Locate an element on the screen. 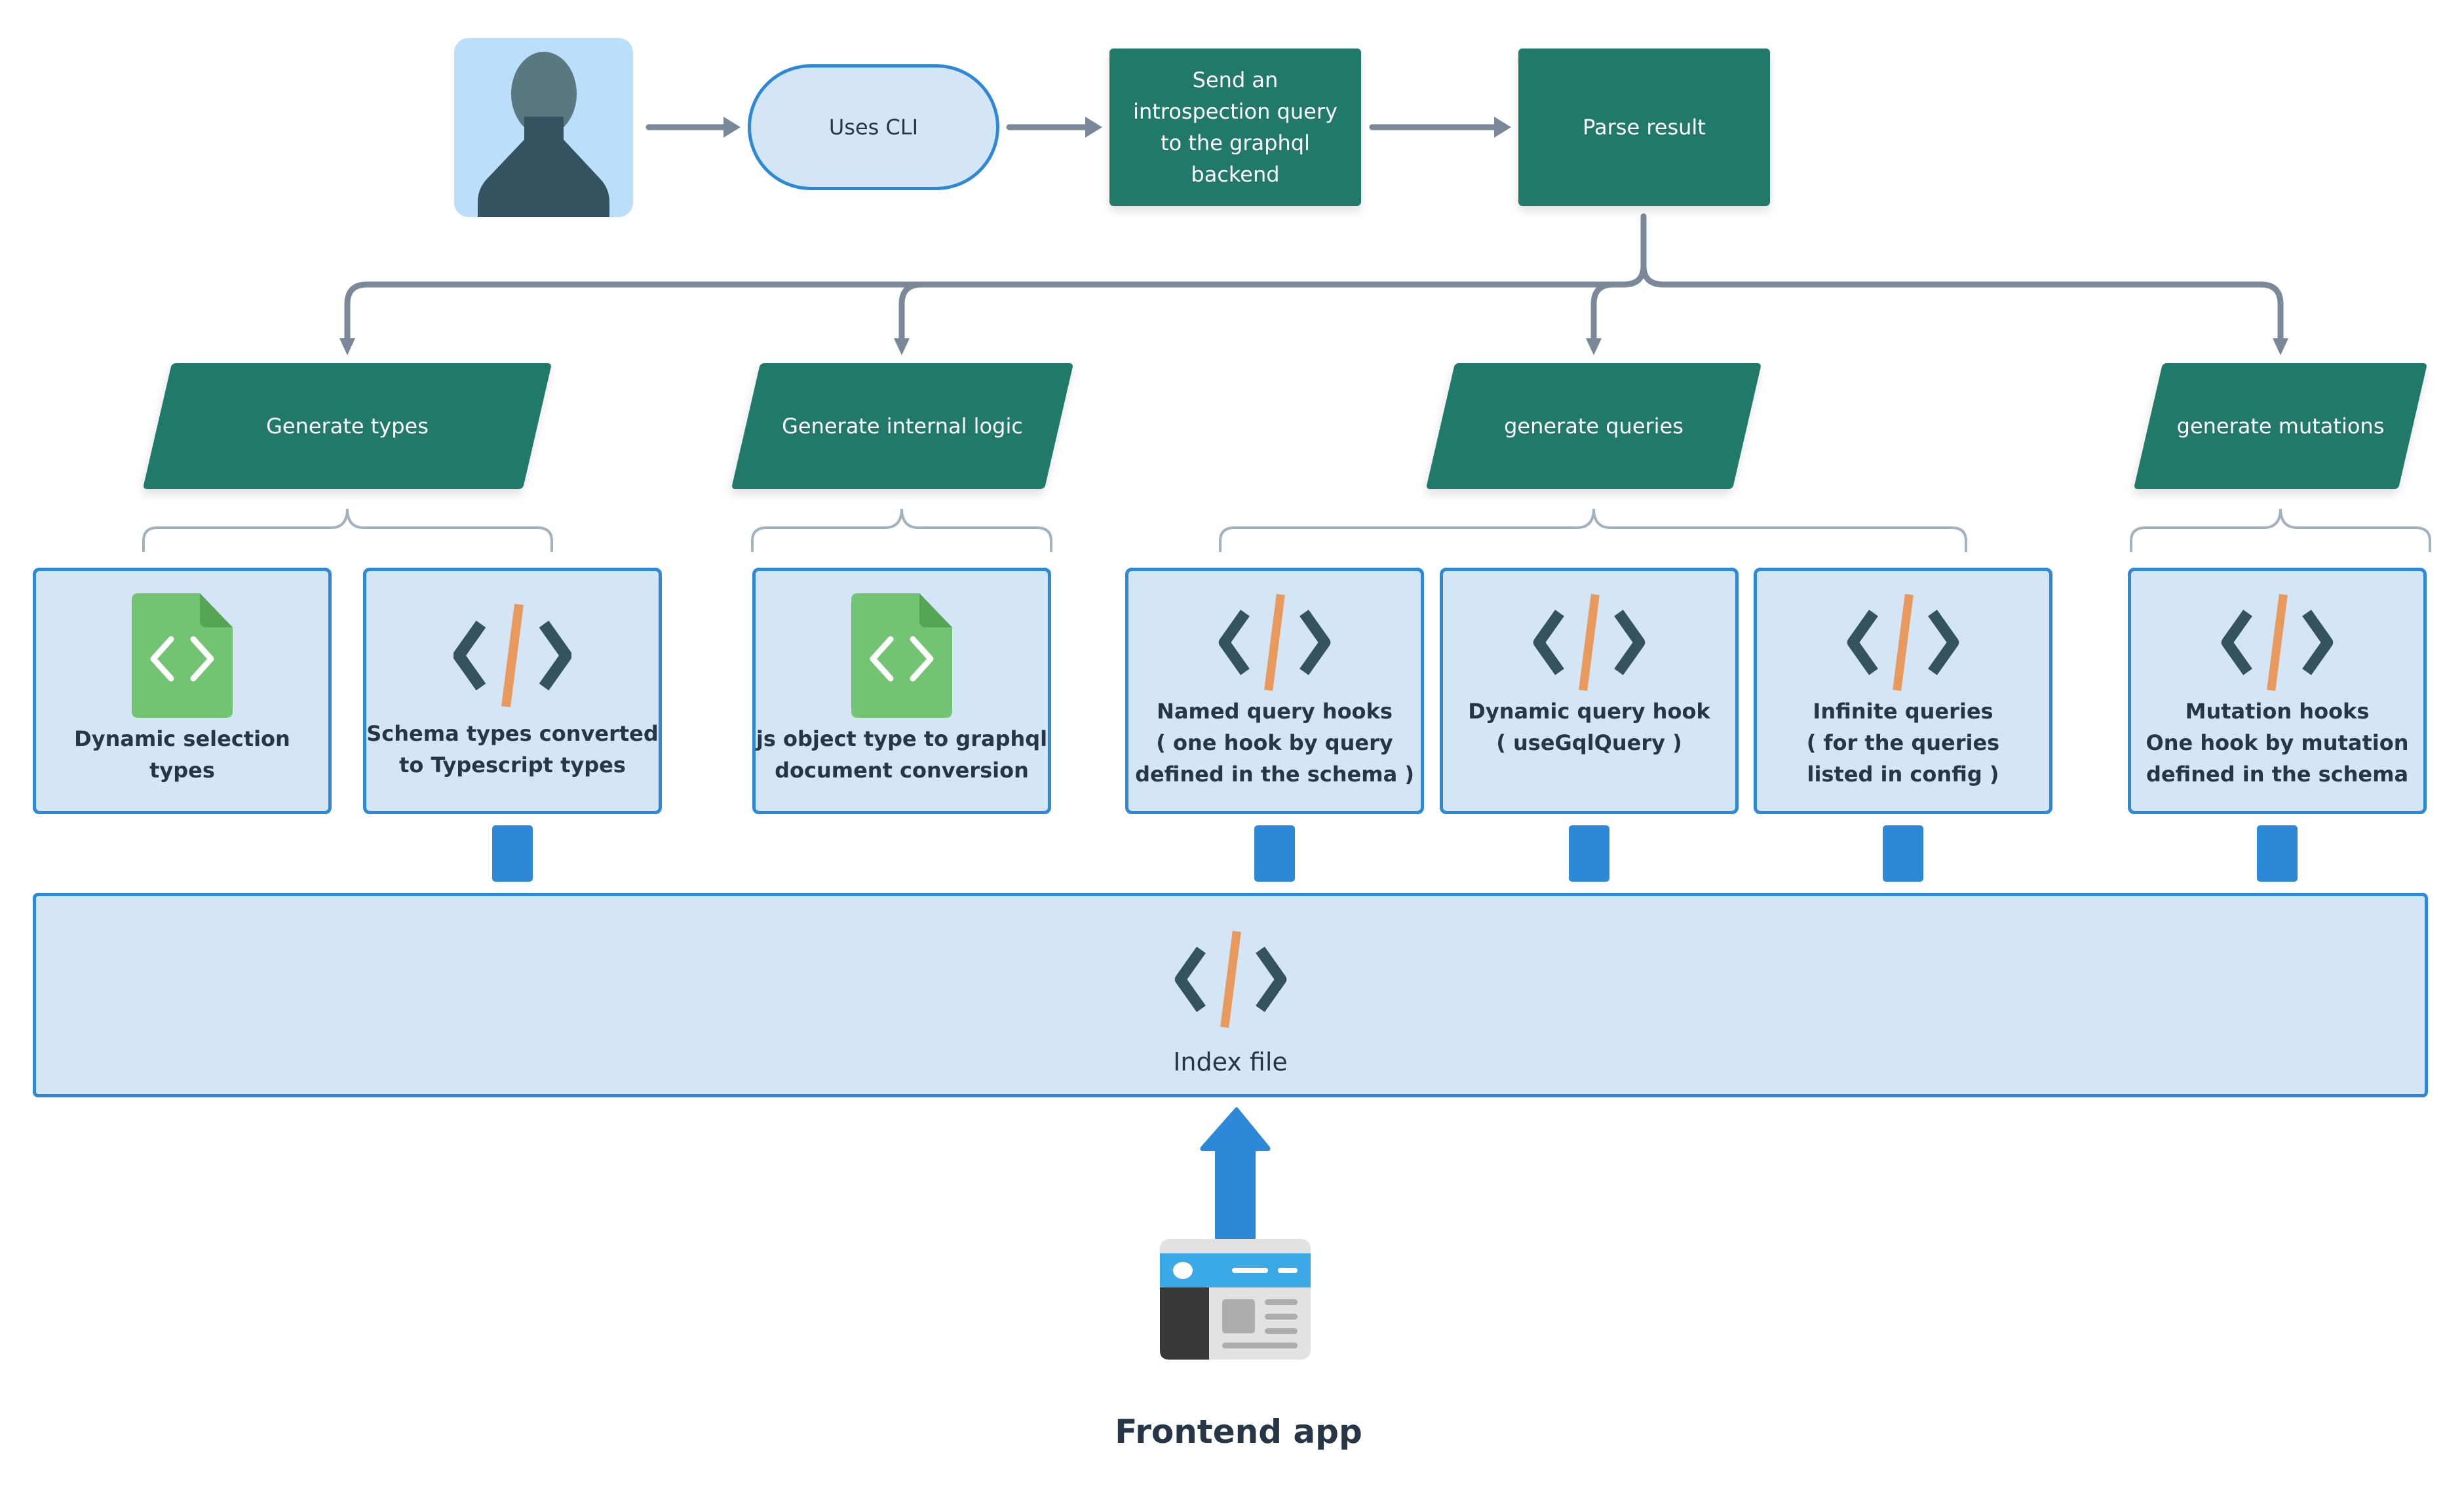 The image size is (2464, 1492). tree-connector is located at coordinates (1314, 278).